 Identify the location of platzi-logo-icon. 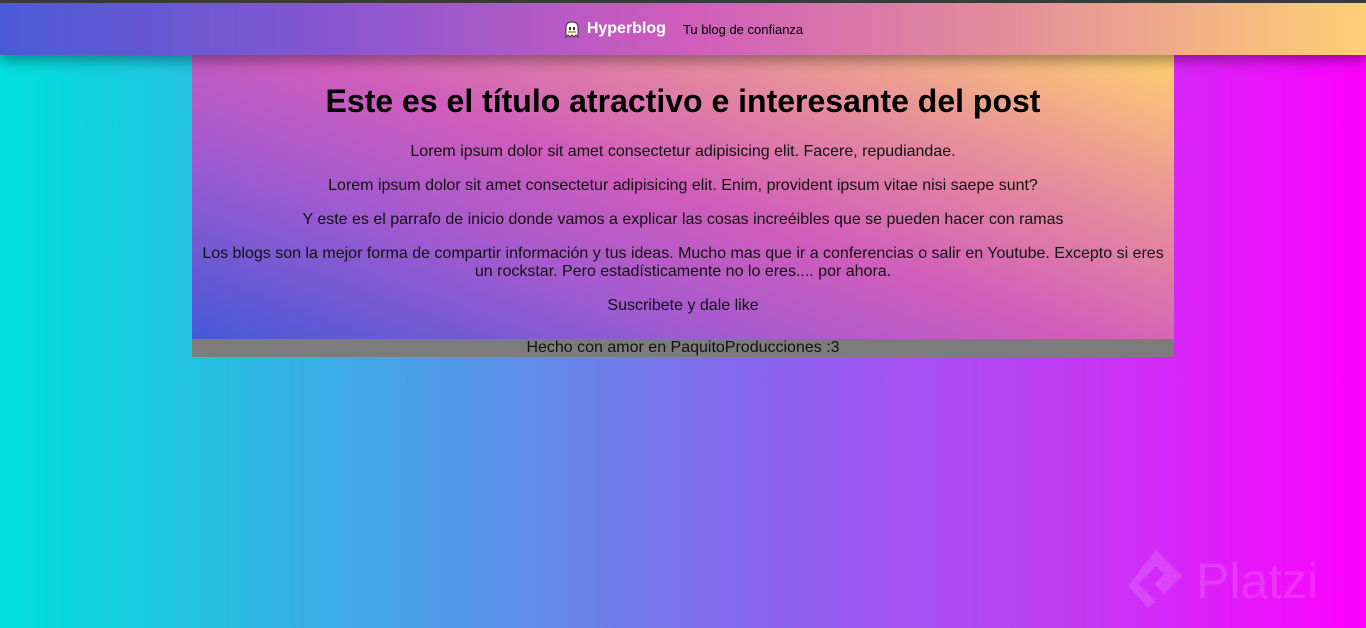
(1156, 580).